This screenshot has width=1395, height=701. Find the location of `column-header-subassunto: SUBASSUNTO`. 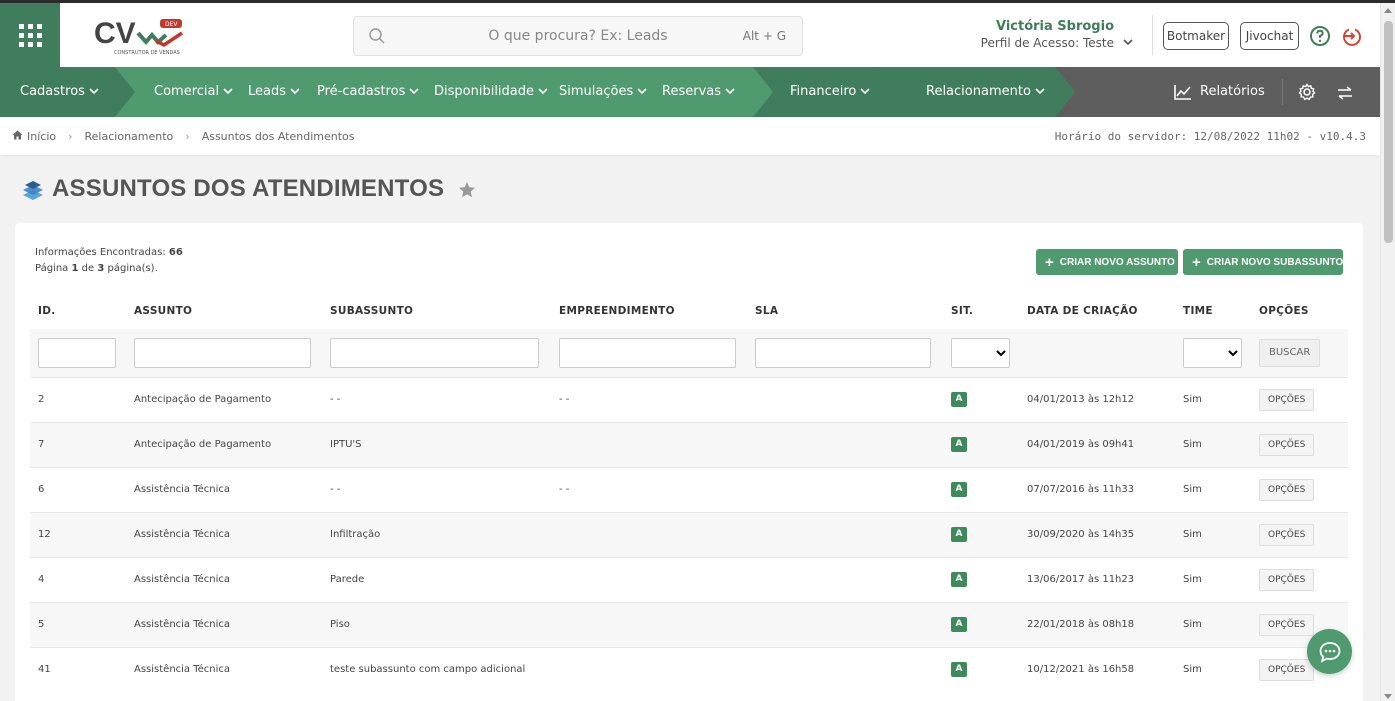

column-header-subassunto: SUBASSUNTO is located at coordinates (436, 311).